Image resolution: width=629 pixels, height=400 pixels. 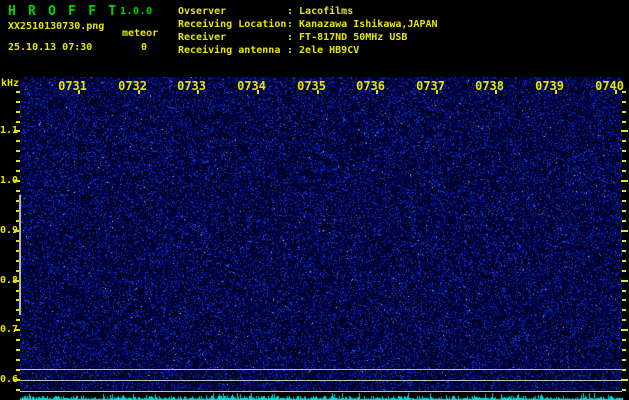 I want to click on info-row-observer: Ovserver: Lacofilms, so click(x=308, y=11).